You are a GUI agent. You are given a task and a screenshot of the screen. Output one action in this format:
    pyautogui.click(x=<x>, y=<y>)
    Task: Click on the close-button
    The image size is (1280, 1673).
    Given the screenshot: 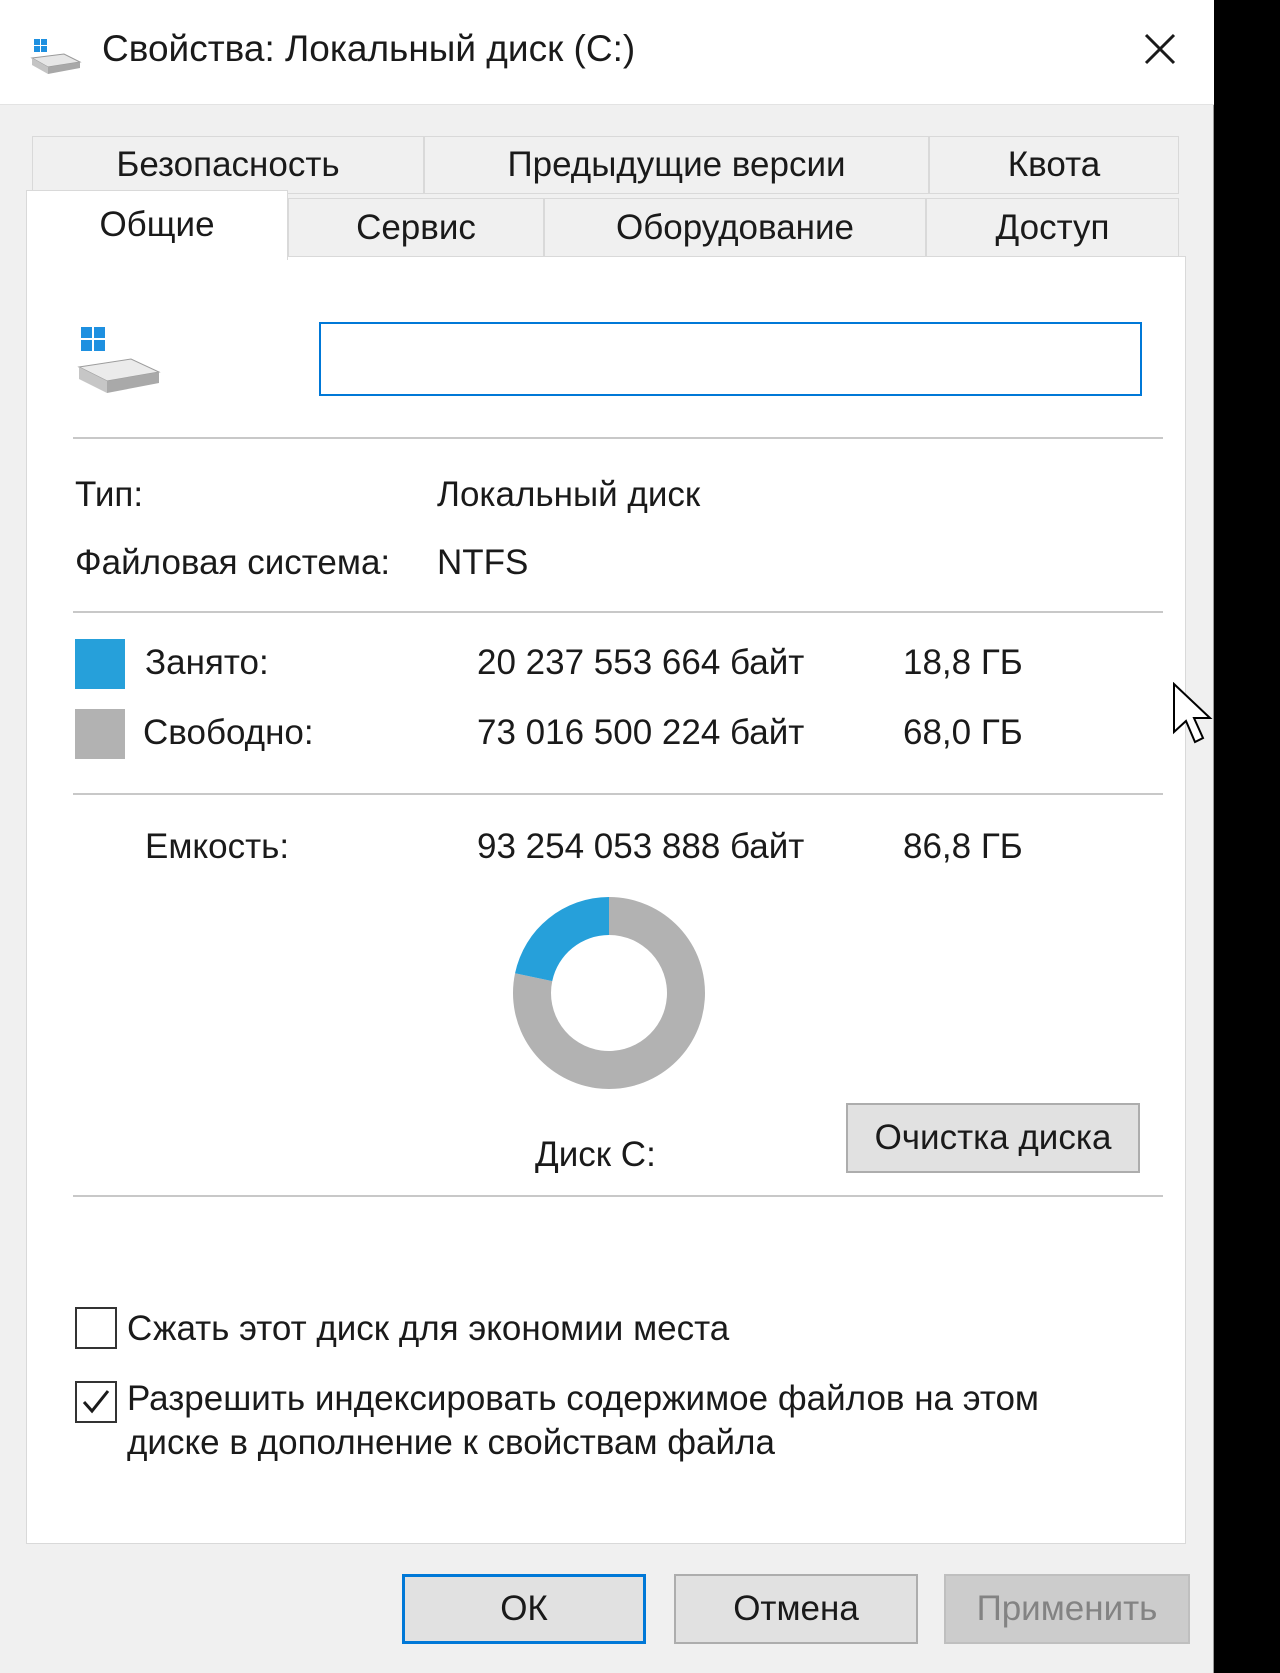 What is the action you would take?
    pyautogui.click(x=1160, y=50)
    